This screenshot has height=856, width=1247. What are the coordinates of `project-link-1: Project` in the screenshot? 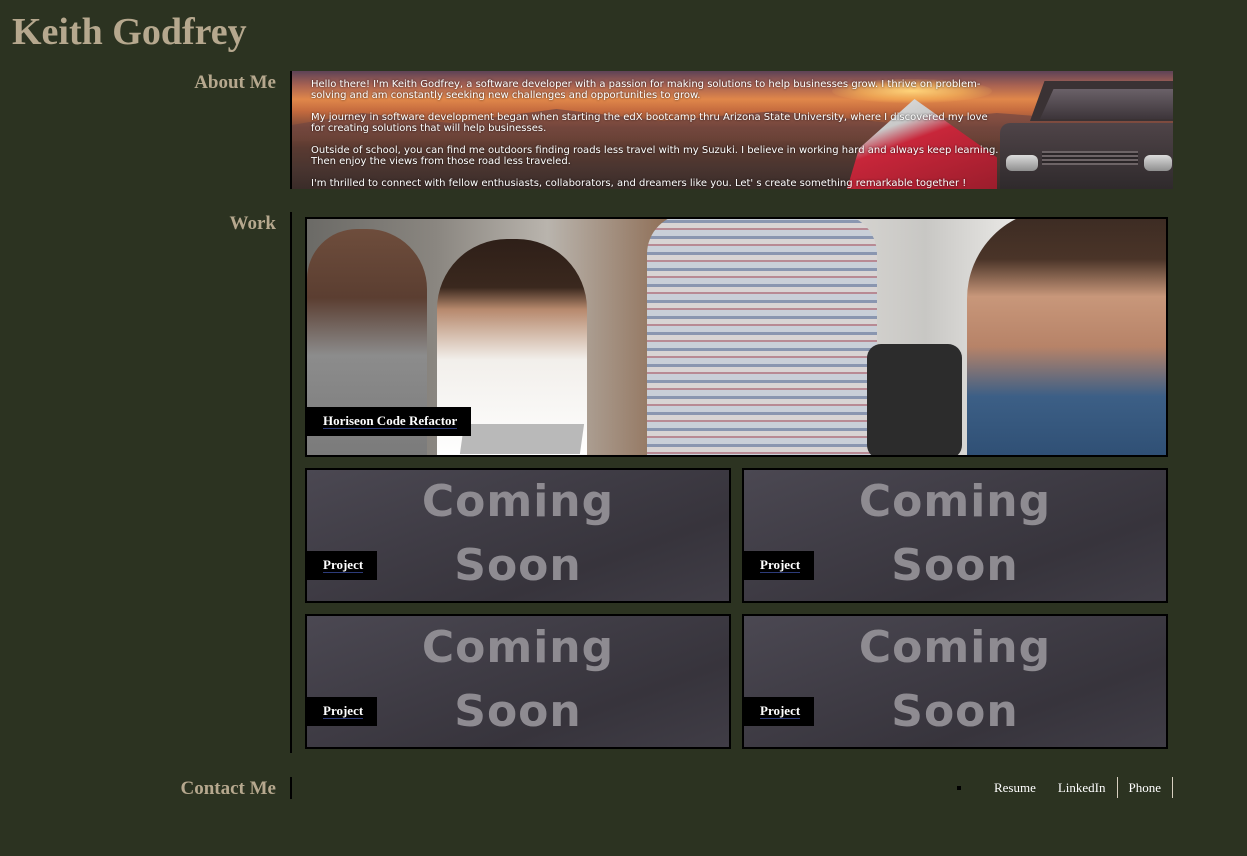 It's located at (342, 565).